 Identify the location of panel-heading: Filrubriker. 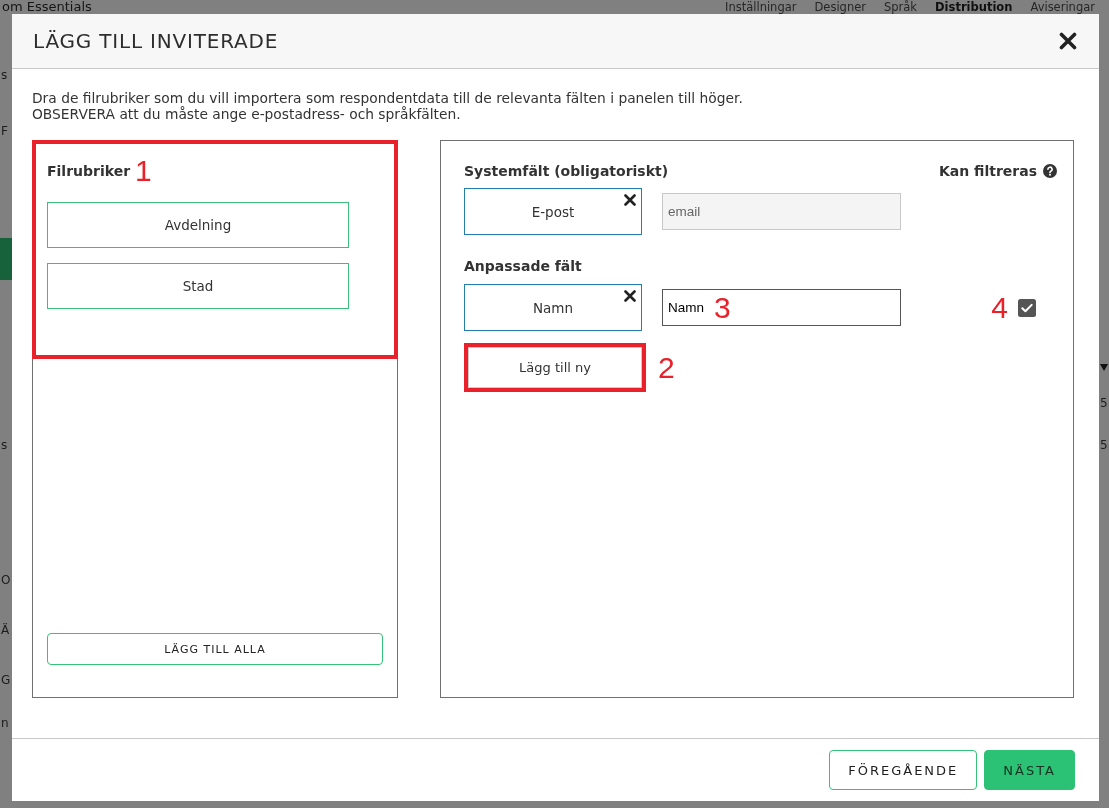
(89, 171).